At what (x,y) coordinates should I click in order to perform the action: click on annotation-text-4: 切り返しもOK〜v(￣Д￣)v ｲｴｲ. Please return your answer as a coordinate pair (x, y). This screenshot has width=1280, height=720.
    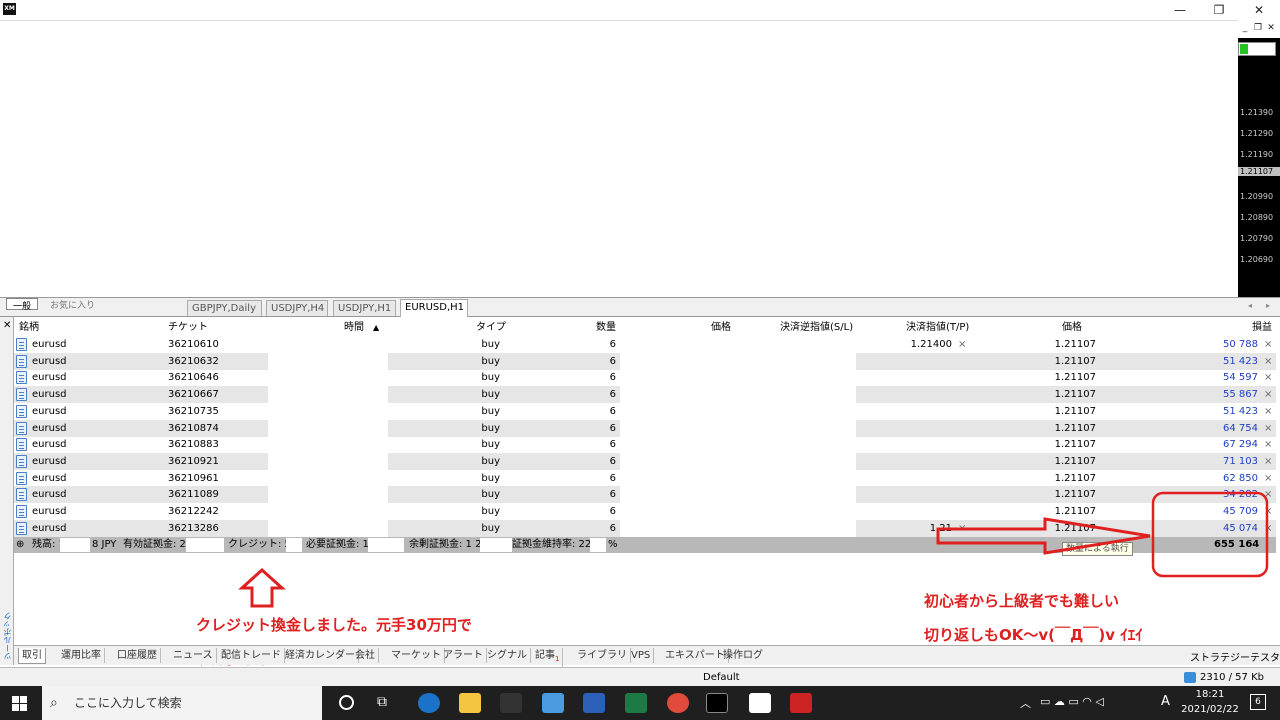
    Looking at the image, I should click on (1033, 635).